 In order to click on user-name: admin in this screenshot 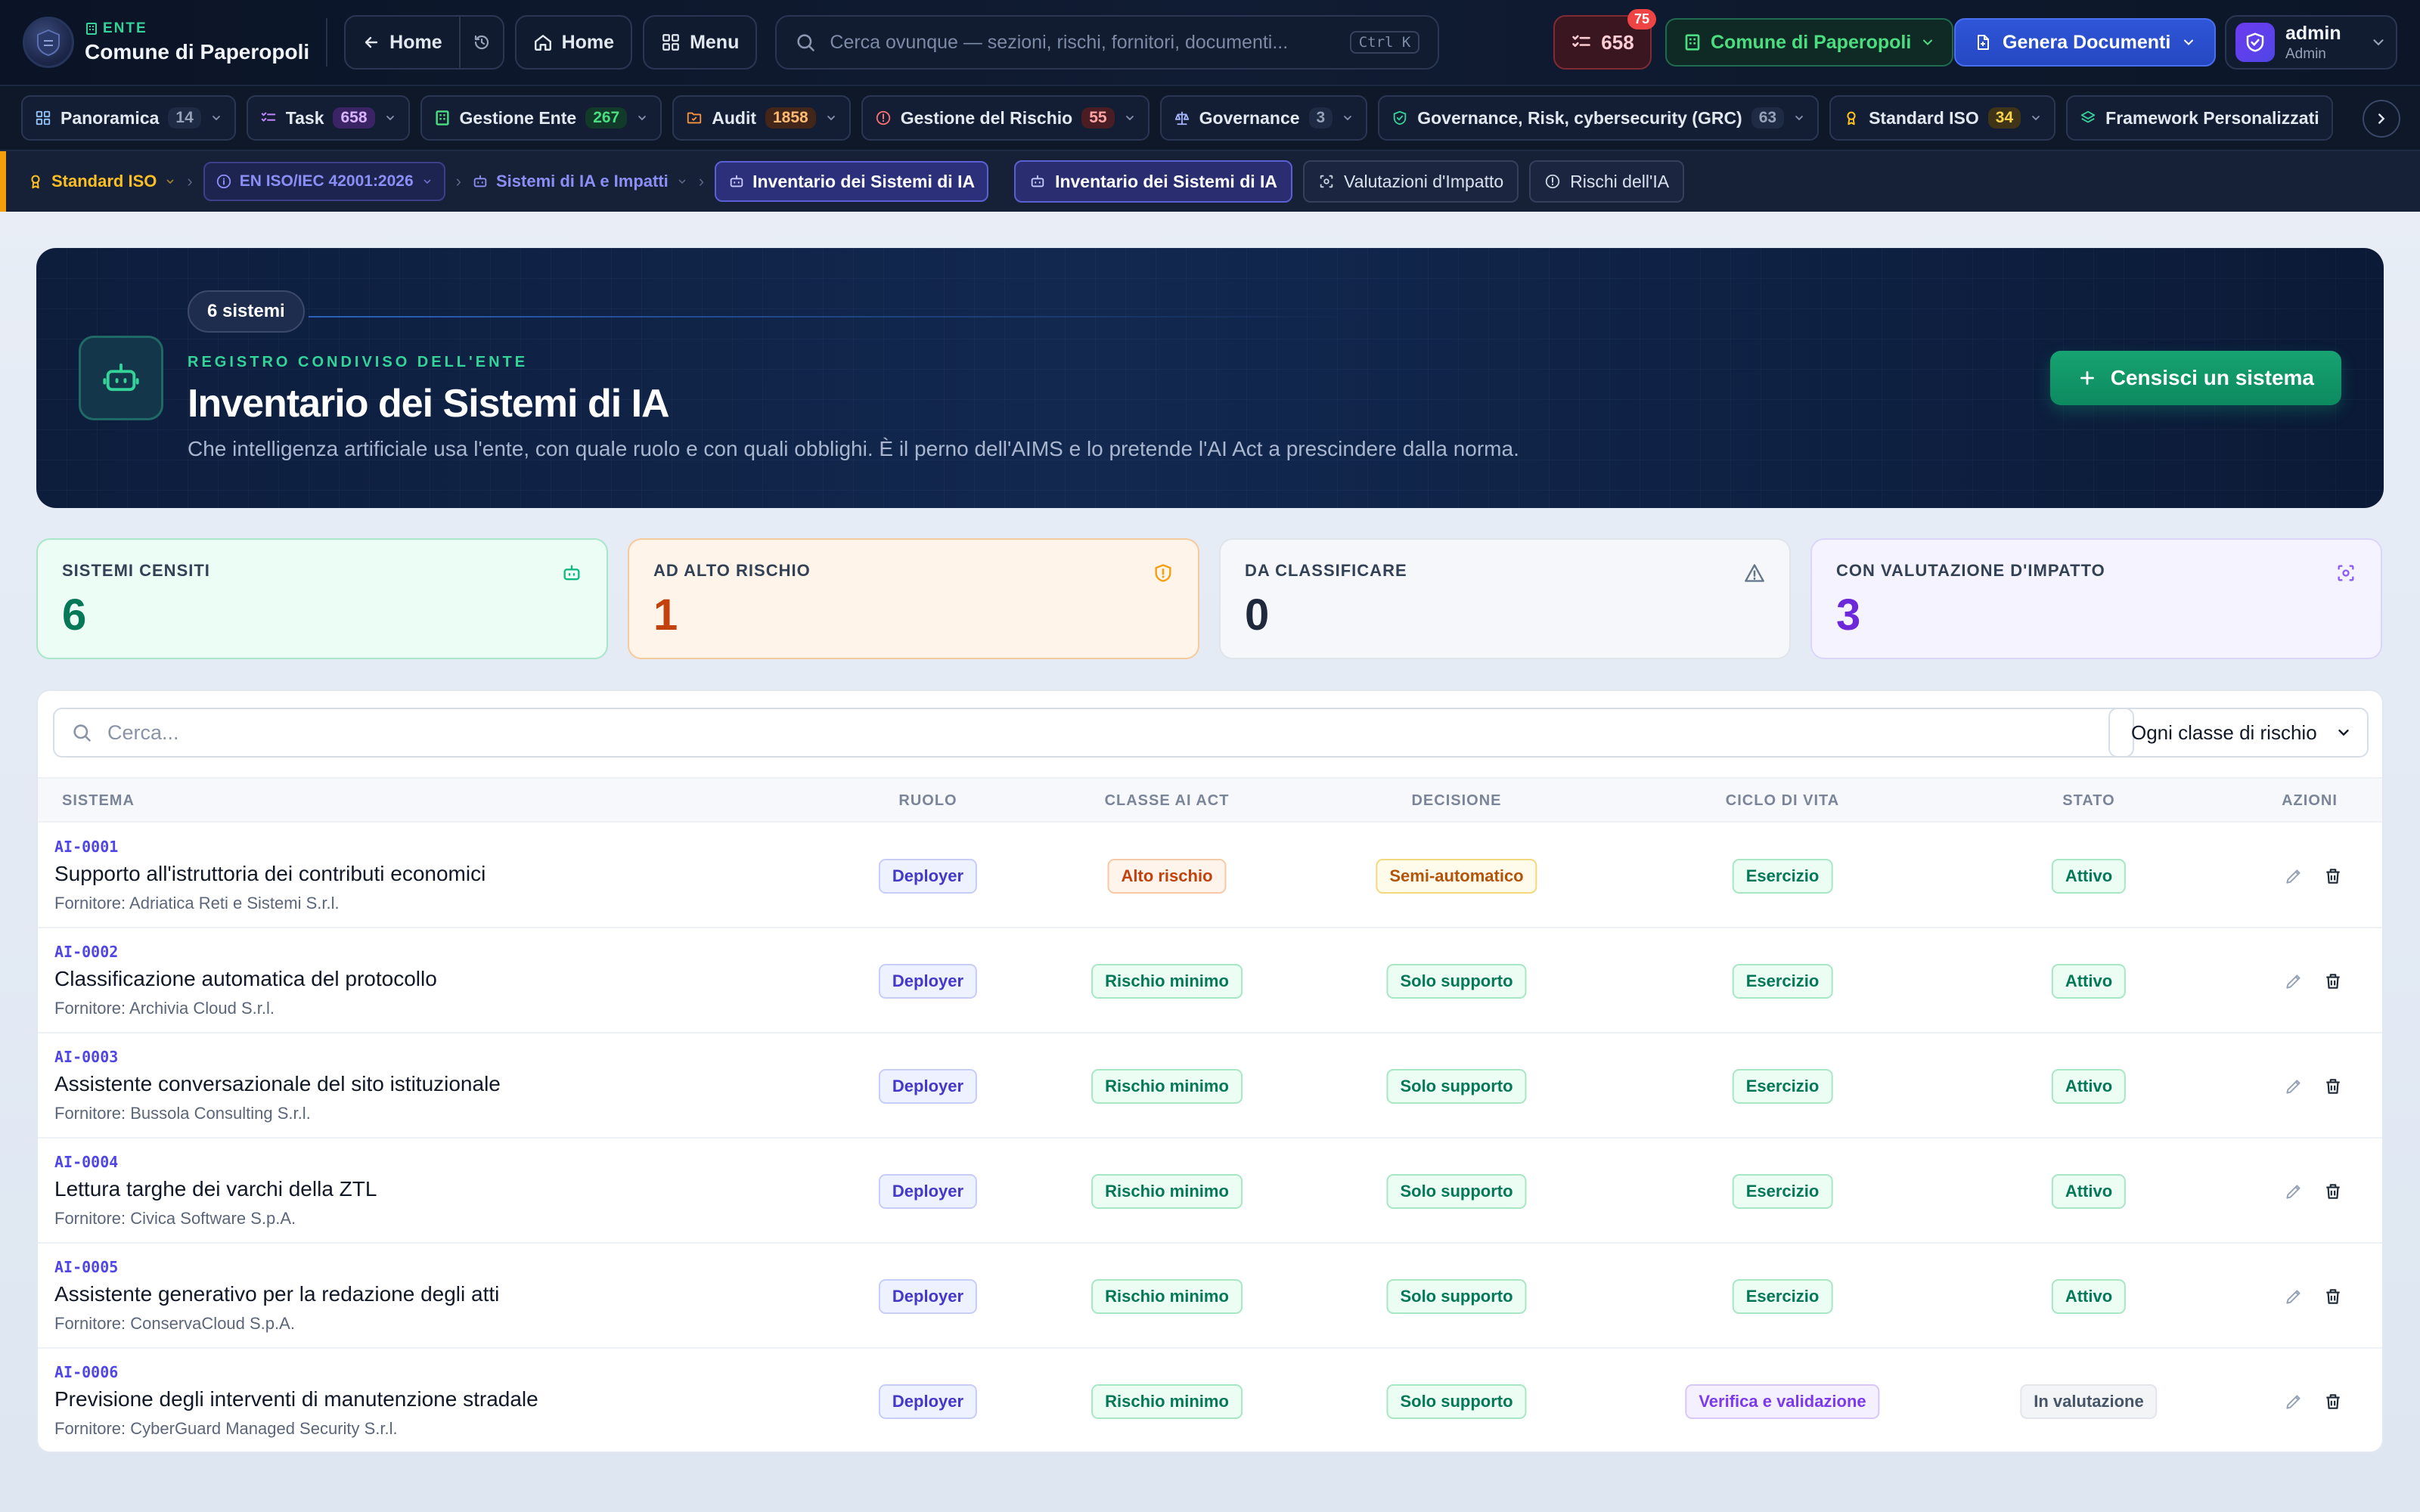, I will do `click(2313, 33)`.